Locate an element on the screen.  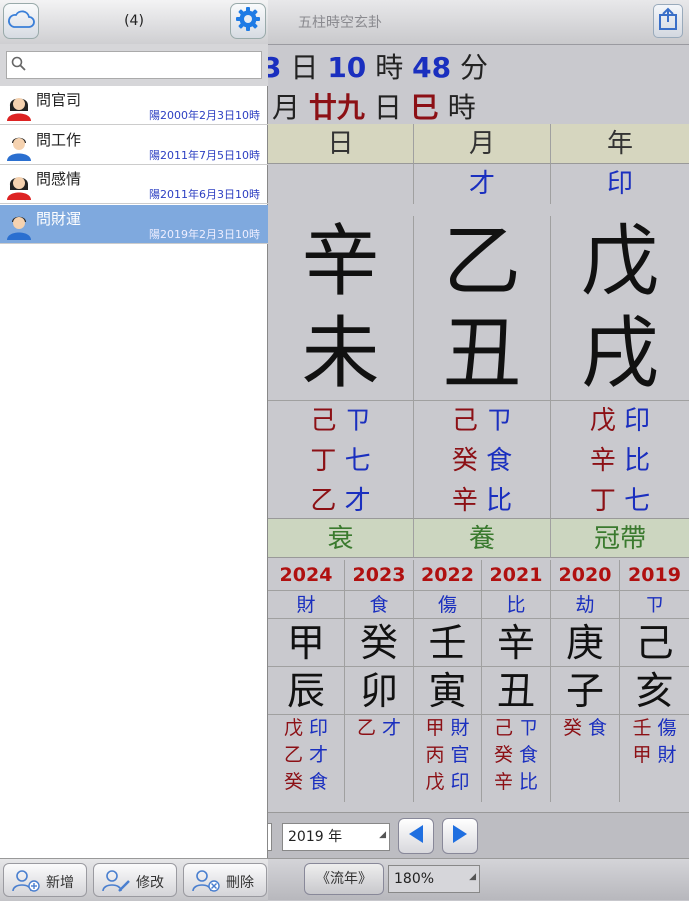
list-item: 問工作 陽2011年7月5日10時 is located at coordinates (134, 145).